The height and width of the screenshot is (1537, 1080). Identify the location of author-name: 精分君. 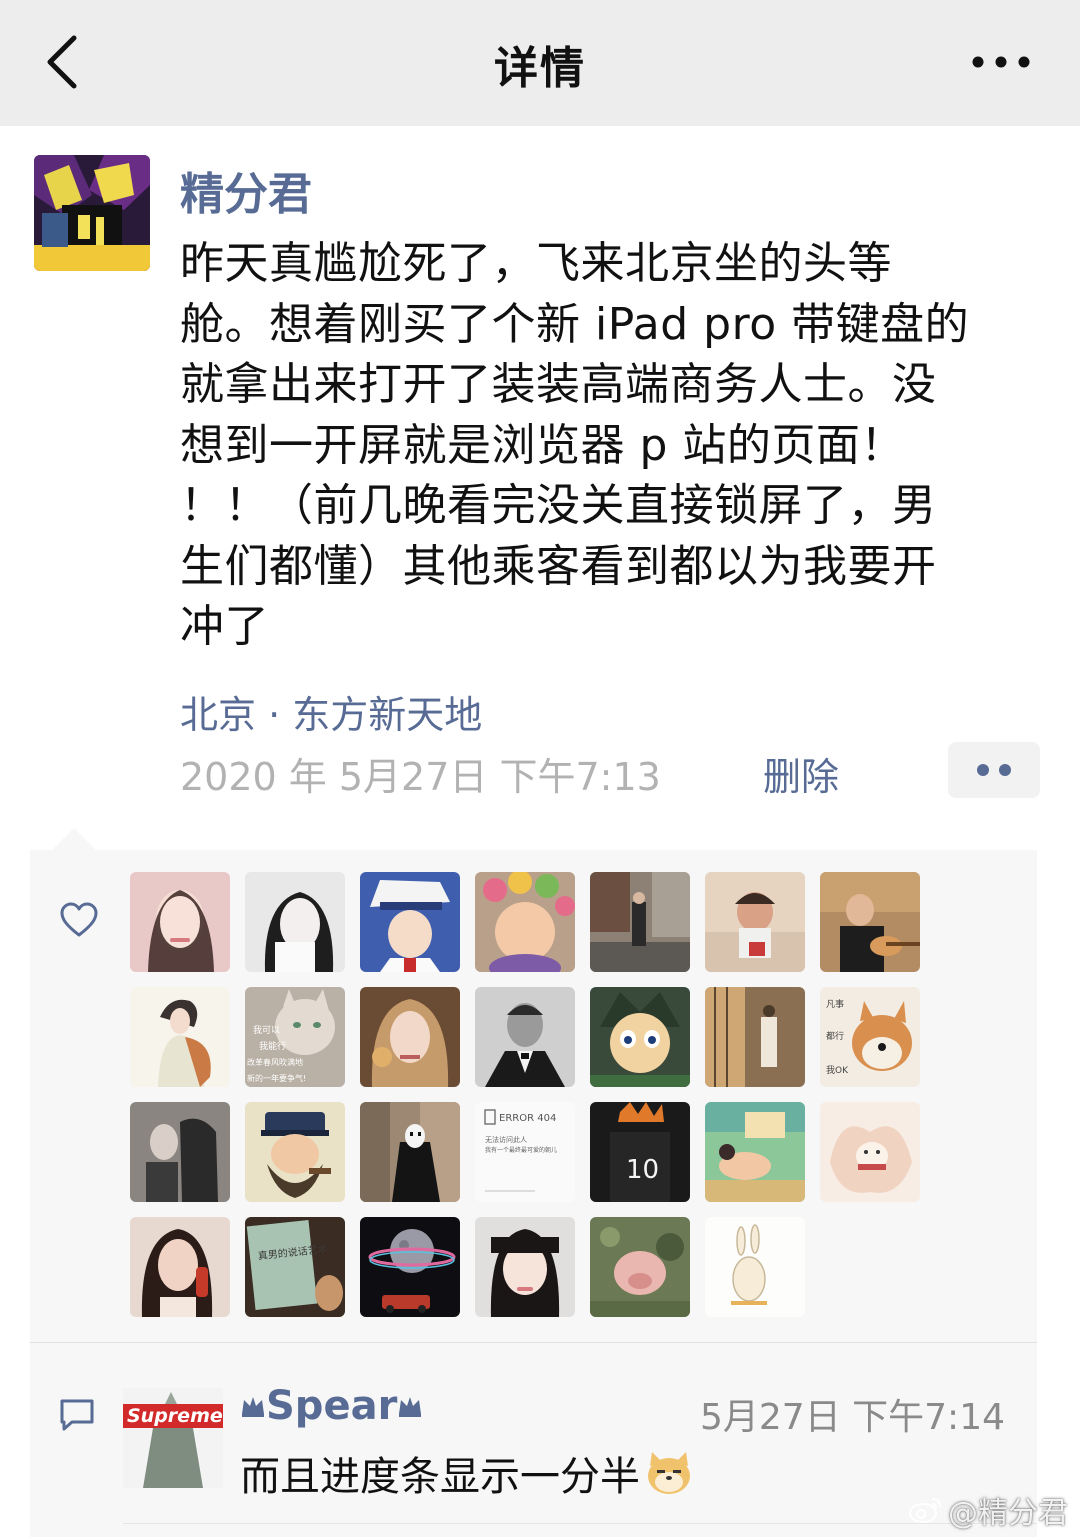
(246, 190).